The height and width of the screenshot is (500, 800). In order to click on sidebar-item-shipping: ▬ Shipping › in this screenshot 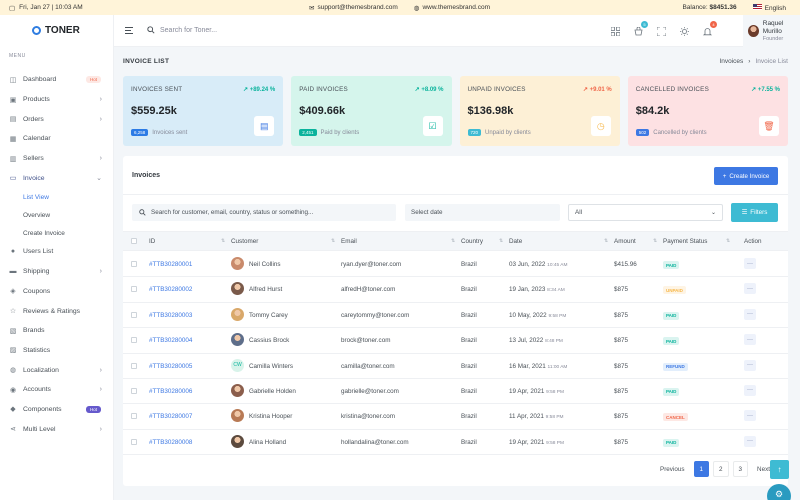, I will do `click(57, 272)`.